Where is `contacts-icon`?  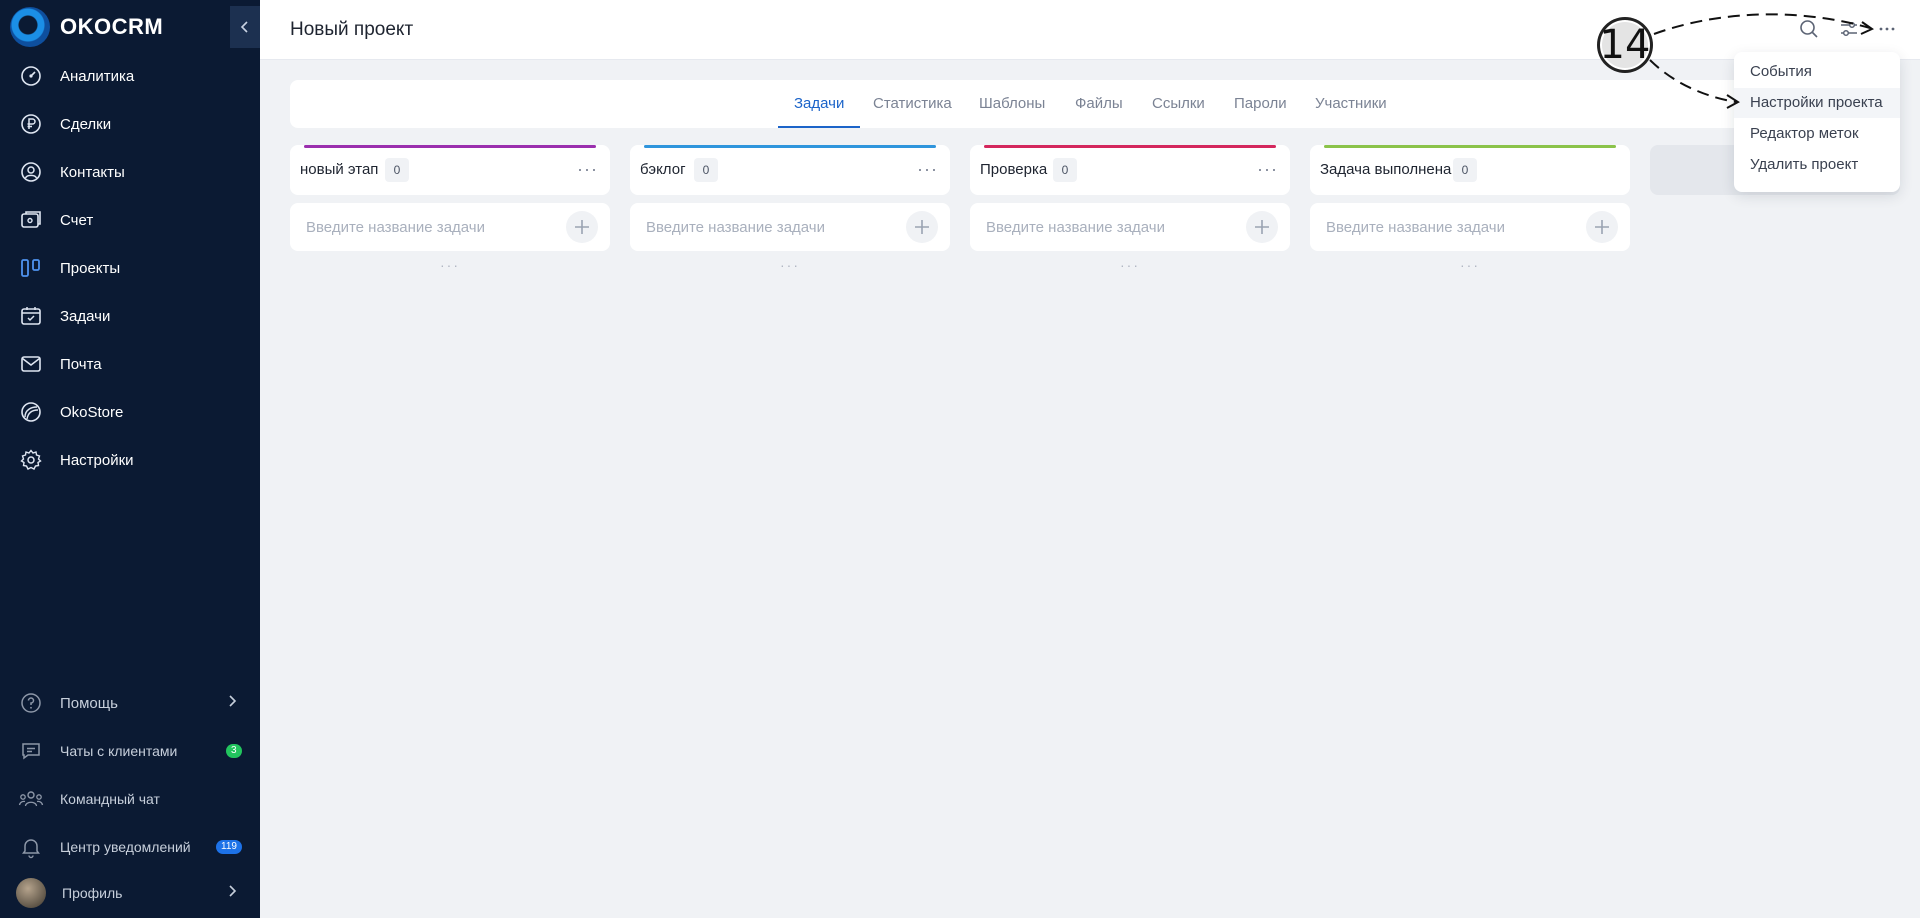
contacts-icon is located at coordinates (31, 172).